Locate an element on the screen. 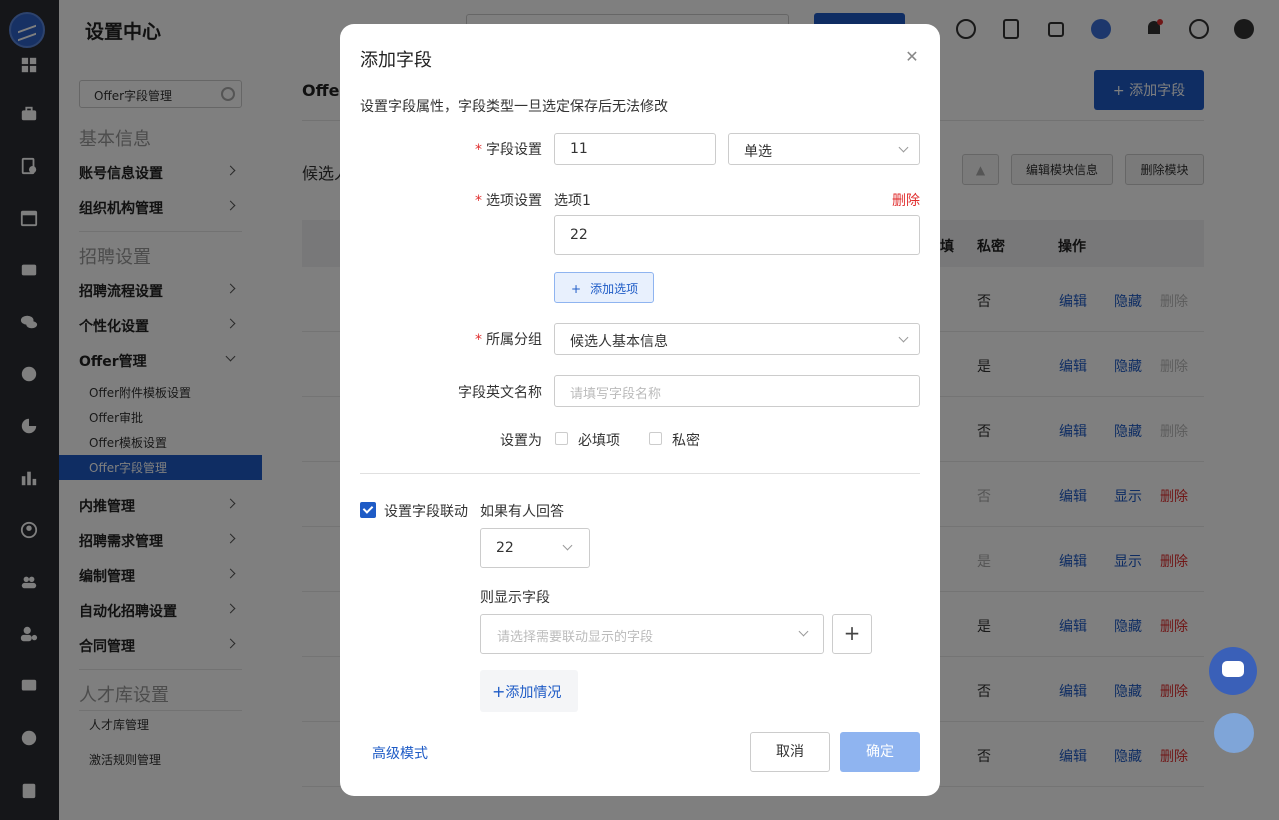 The image size is (1279, 820). add-case-button: +添加情况 is located at coordinates (529, 691).